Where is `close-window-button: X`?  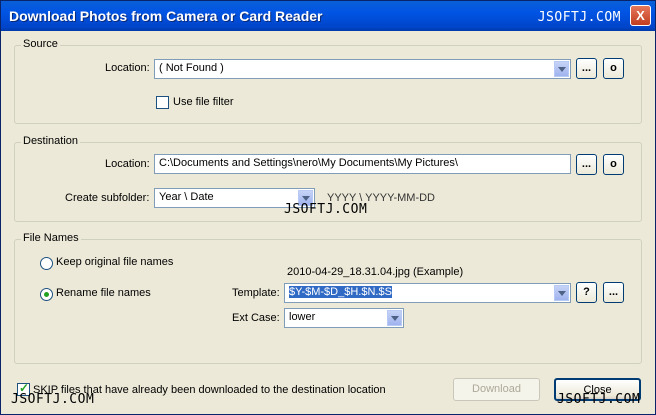 close-window-button: X is located at coordinates (640, 15).